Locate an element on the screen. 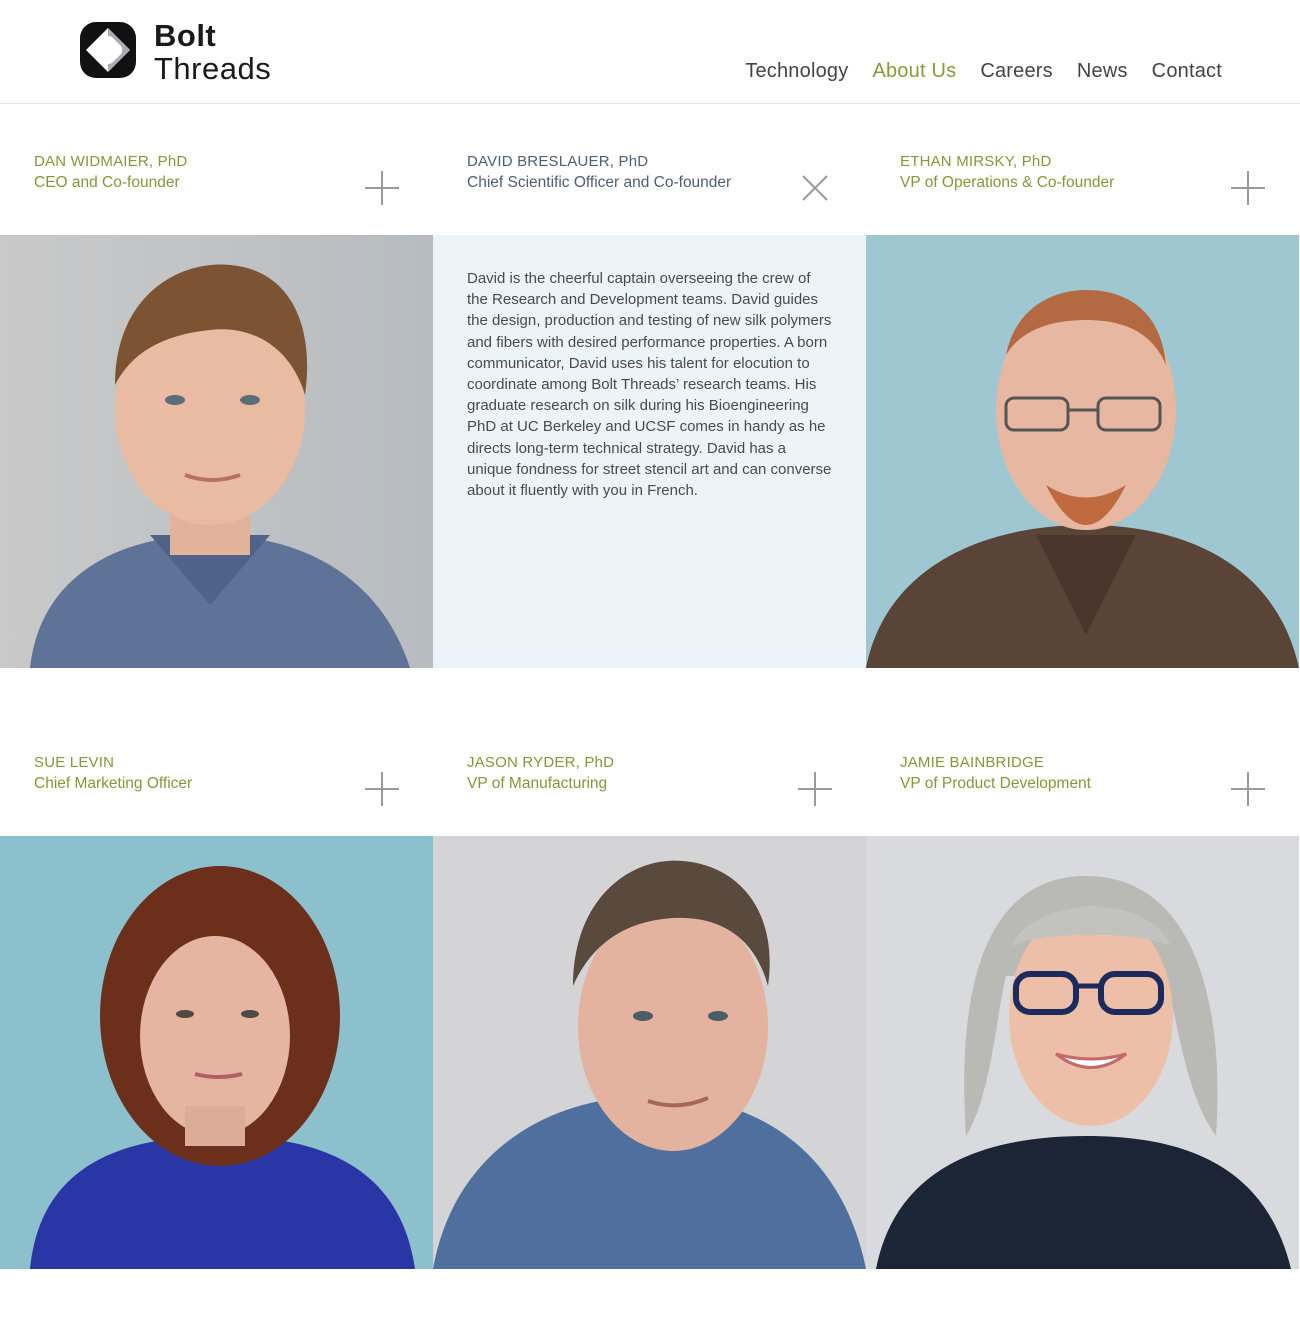 The width and height of the screenshot is (1300, 1317). nav-news: News is located at coordinates (1102, 71).